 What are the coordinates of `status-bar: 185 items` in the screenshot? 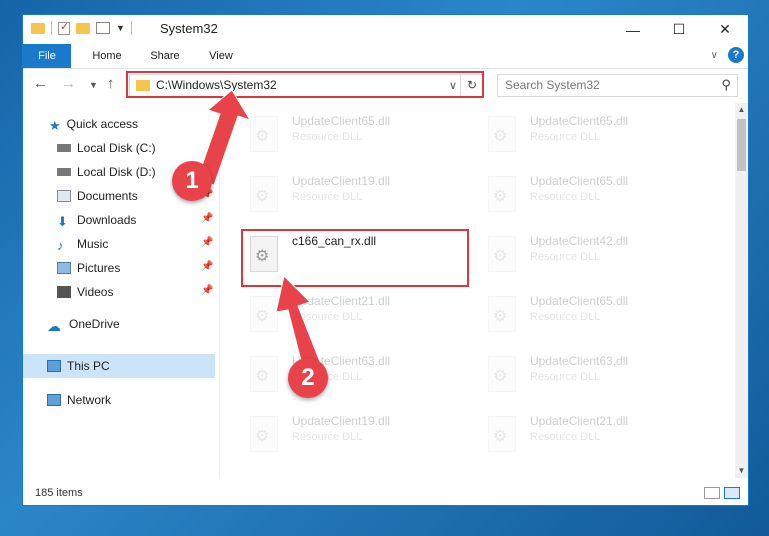 It's located at (385, 494).